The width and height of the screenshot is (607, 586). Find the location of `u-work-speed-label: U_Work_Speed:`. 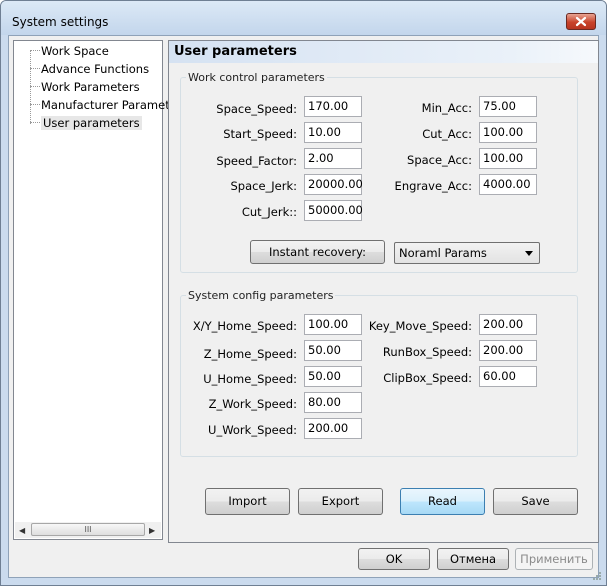

u-work-speed-label: U_Work_Speed: is located at coordinates (252, 430).